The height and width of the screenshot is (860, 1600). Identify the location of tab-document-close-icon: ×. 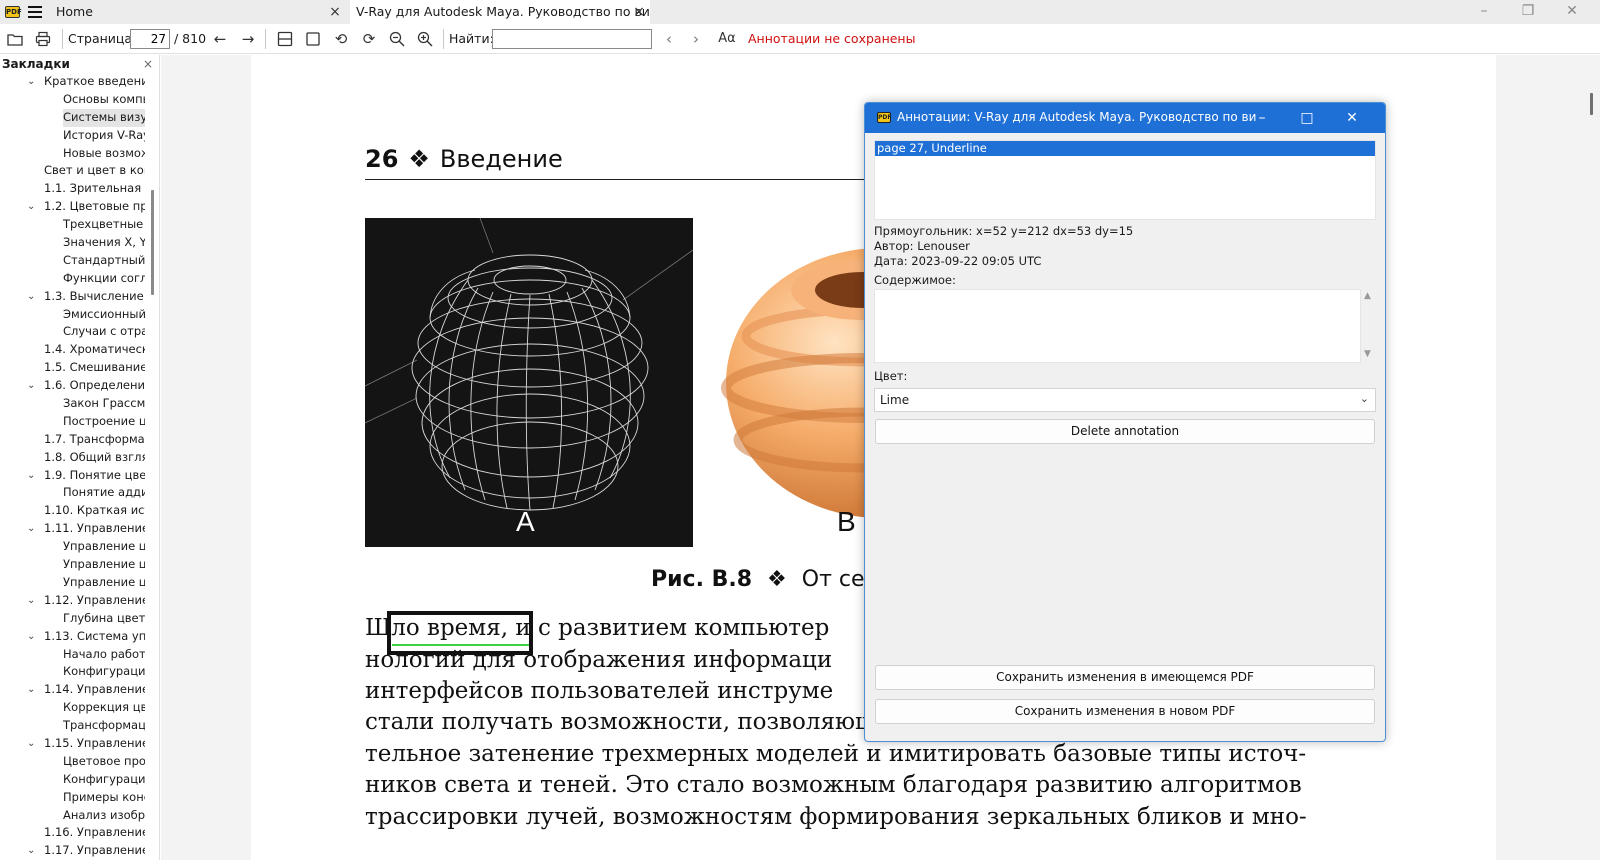
(639, 12).